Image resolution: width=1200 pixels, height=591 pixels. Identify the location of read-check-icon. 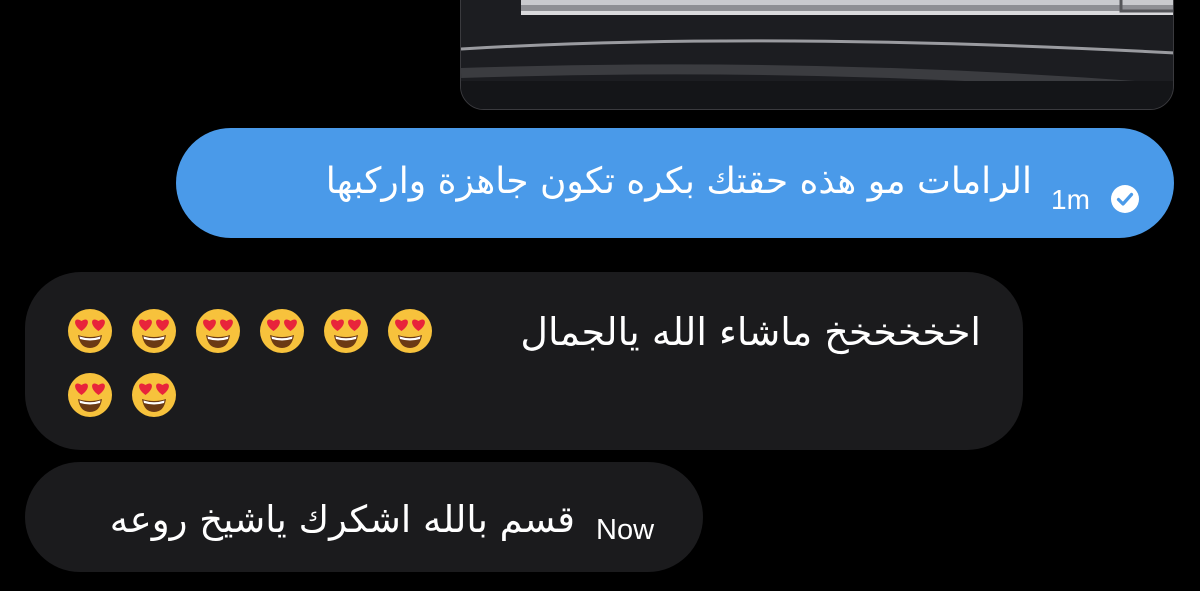
(1125, 199).